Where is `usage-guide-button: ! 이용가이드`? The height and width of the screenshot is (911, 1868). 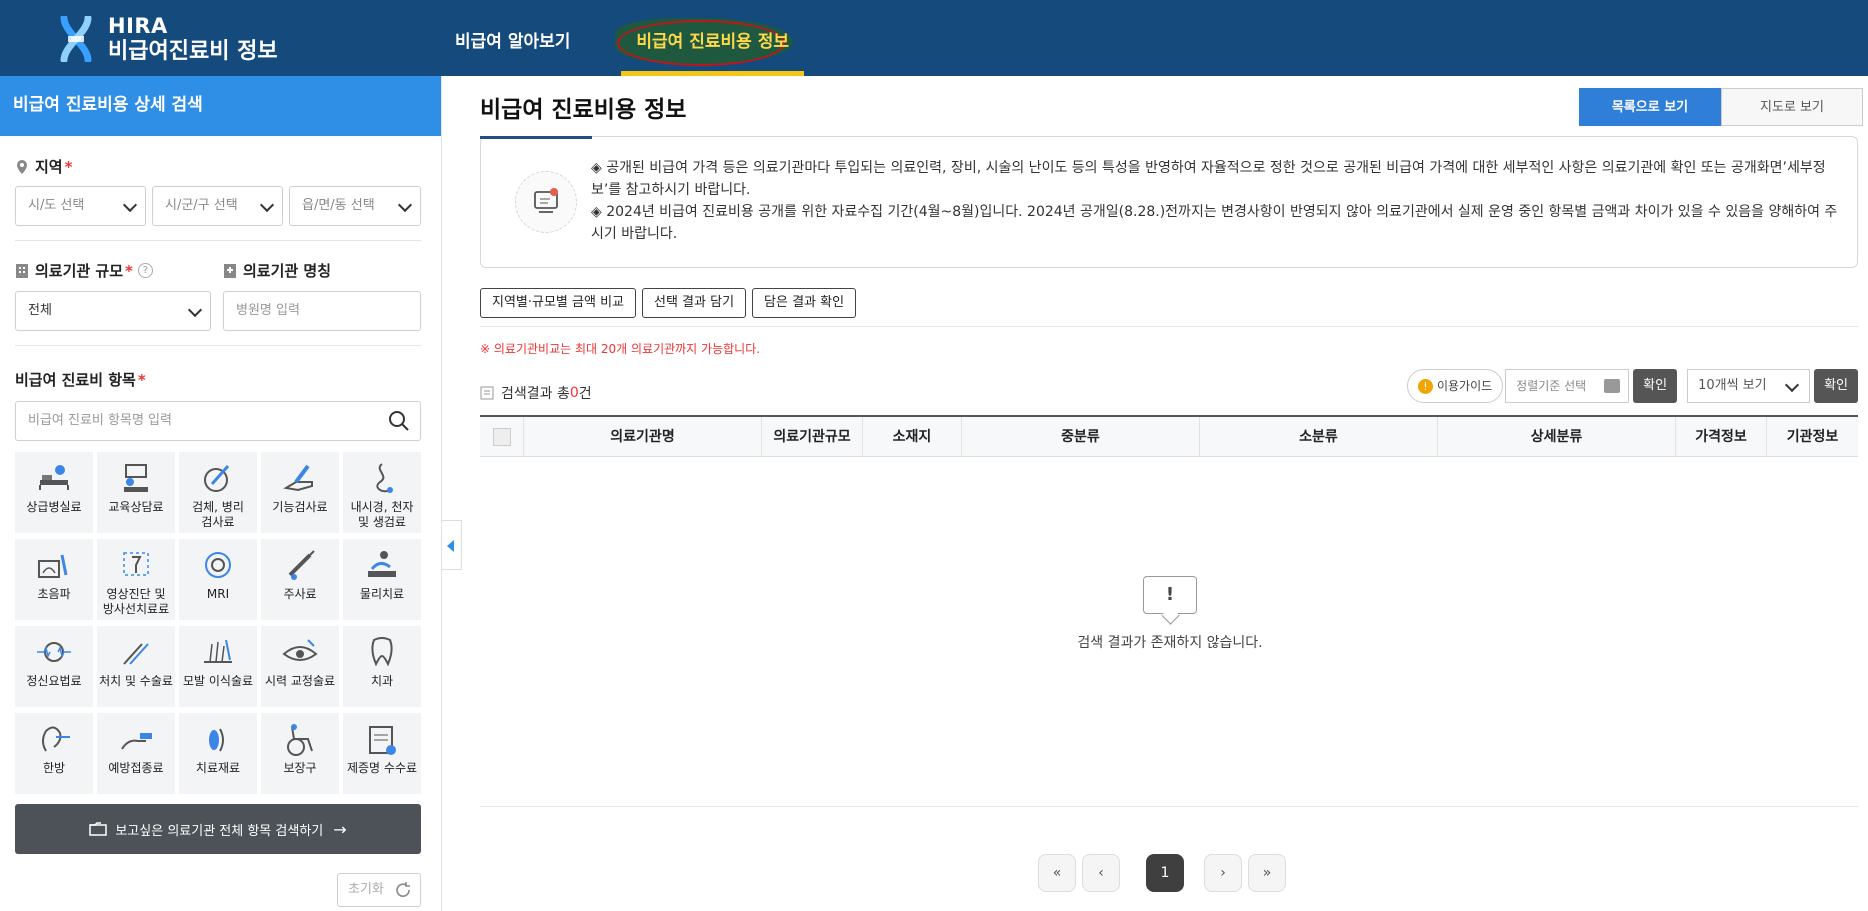
usage-guide-button: ! 이용가이드 is located at coordinates (1455, 386).